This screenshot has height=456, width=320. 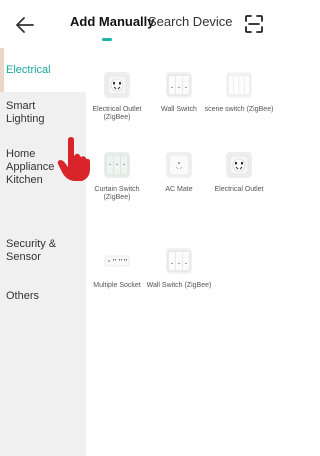 What do you see at coordinates (30, 160) in the screenshot?
I see `sidebar-item-label: Home Appliance` at bounding box center [30, 160].